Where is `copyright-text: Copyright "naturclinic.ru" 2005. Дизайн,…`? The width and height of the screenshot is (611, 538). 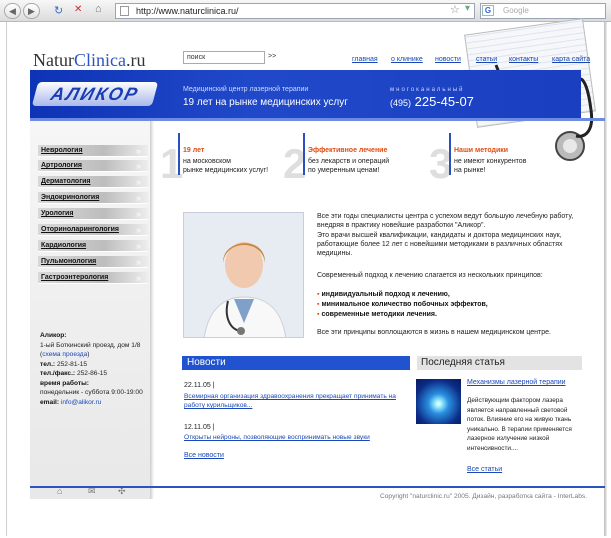
copyright-text: Copyright "naturclinic.ru" 2005. Дизайн,… is located at coordinates (484, 496).